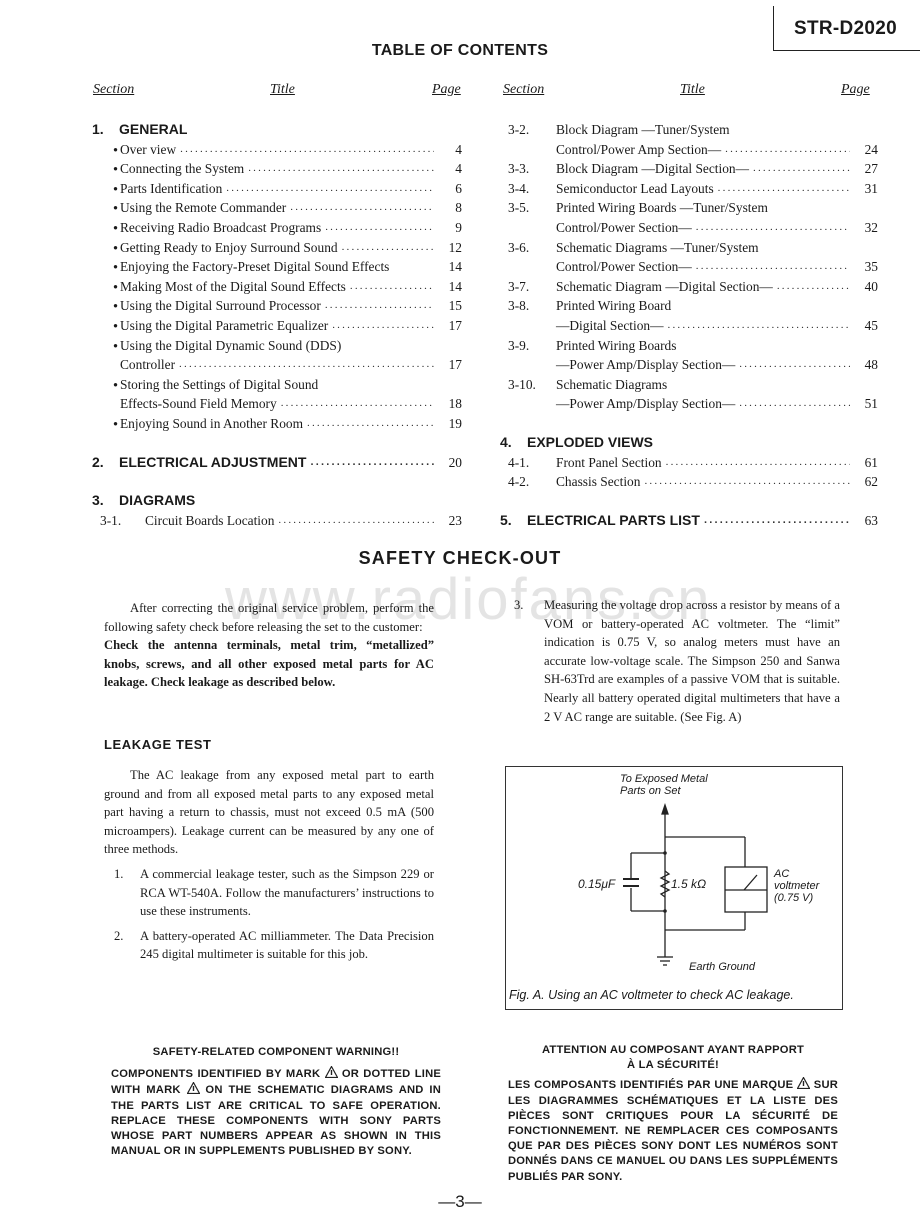 The image size is (920, 1225). Describe the element at coordinates (524, 89) in the screenshot. I see `col-header-section-right: Section` at that location.